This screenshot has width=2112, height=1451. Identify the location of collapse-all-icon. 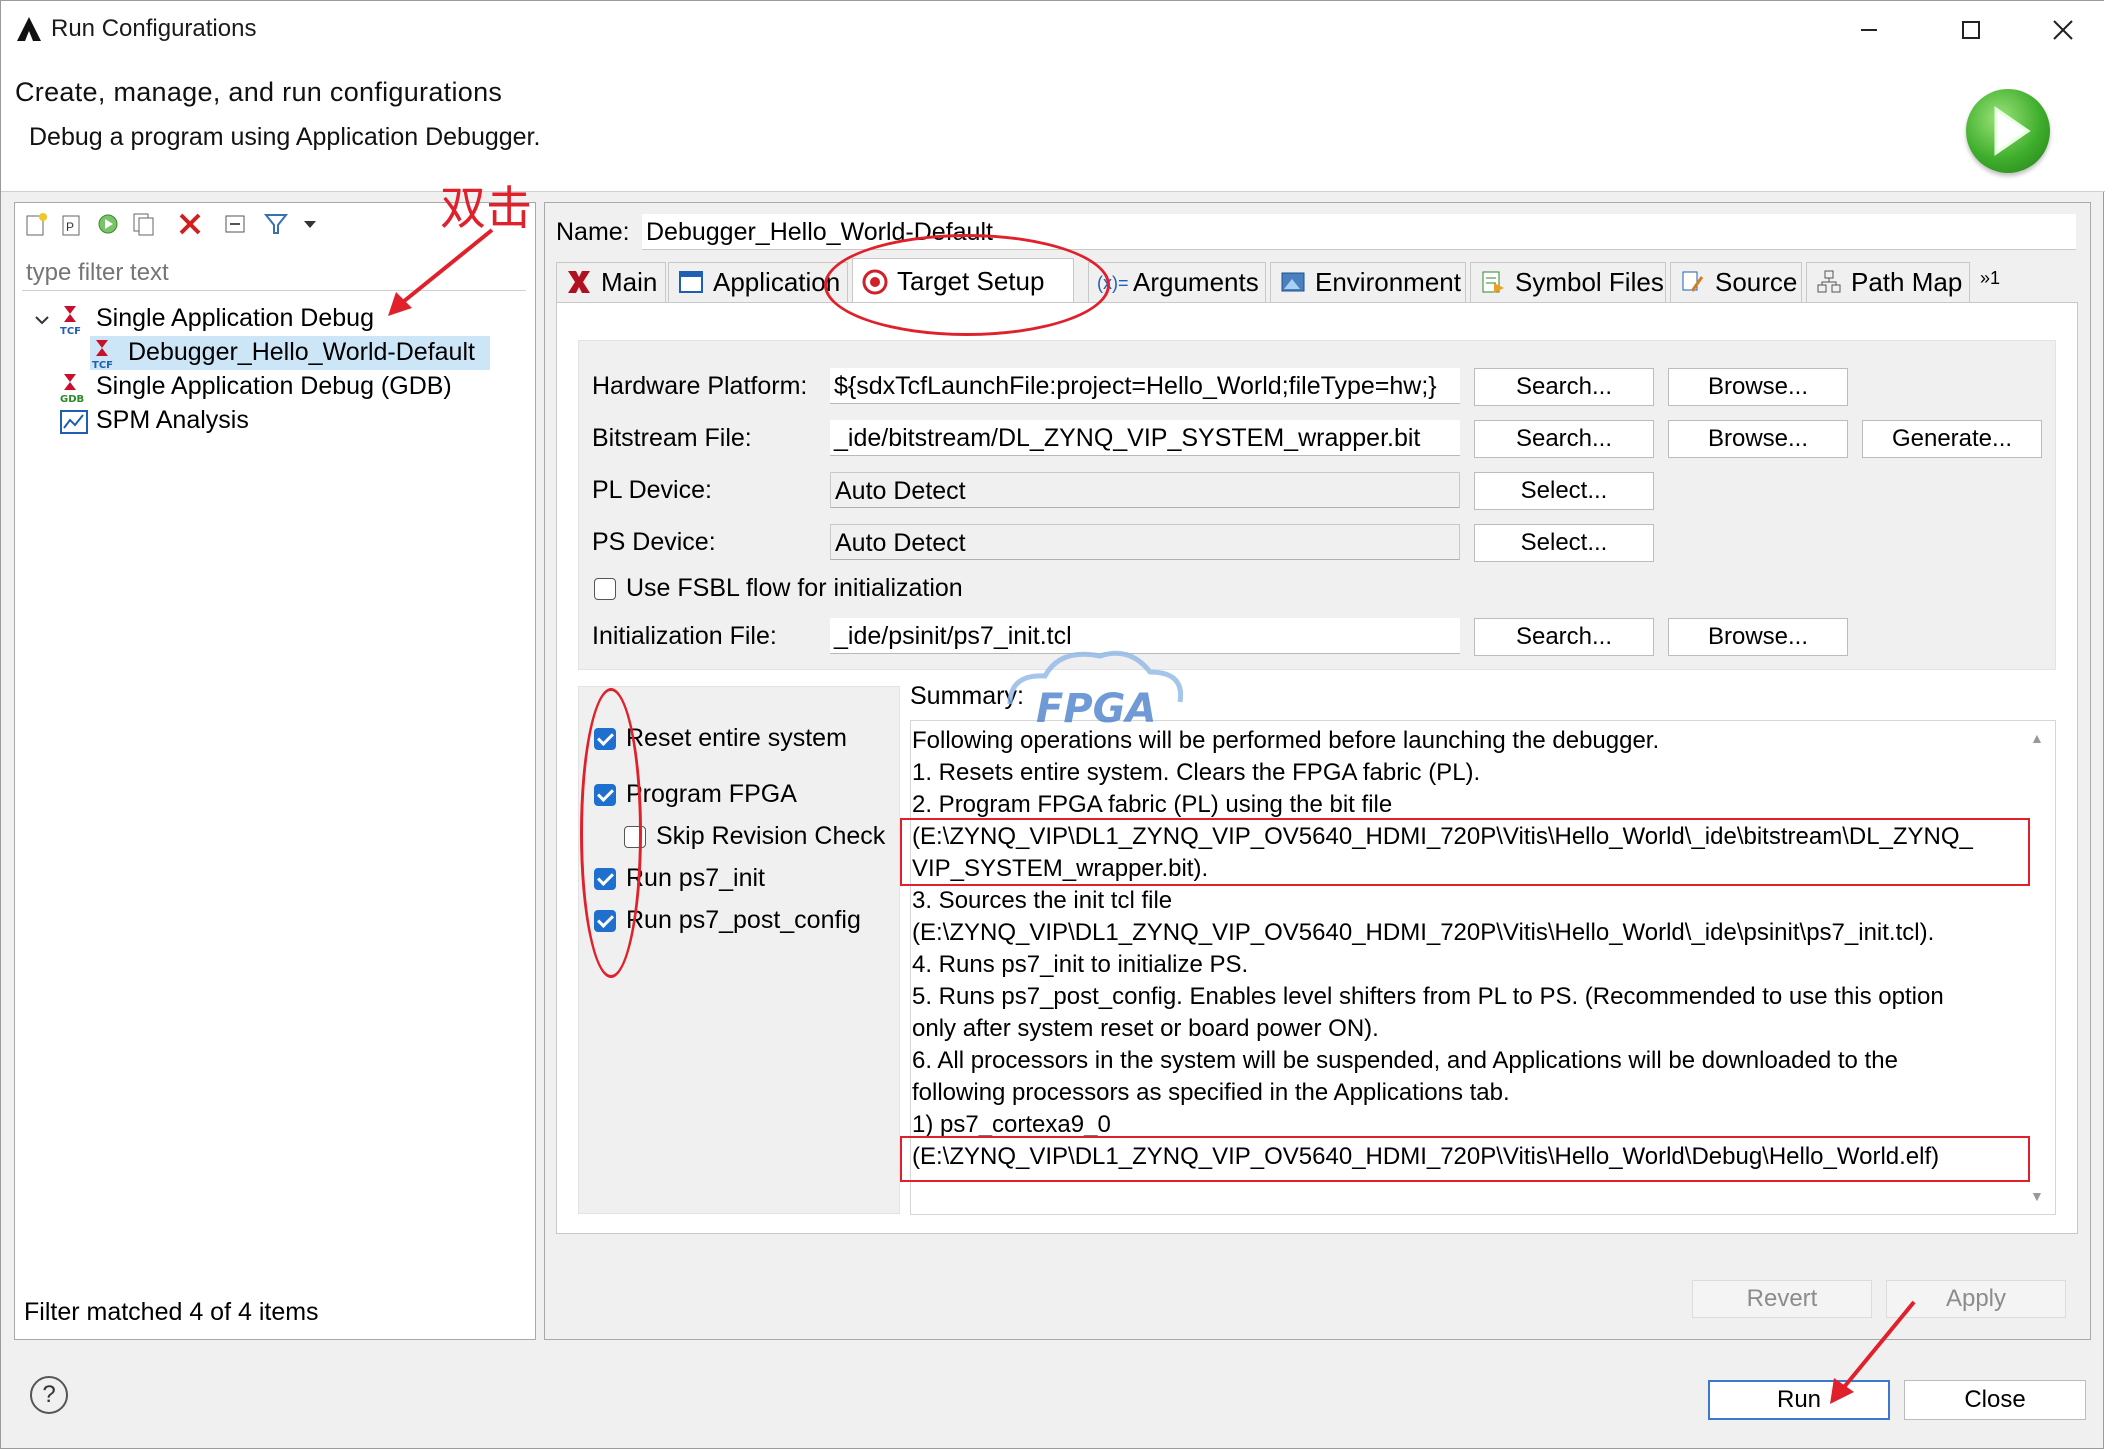
(236, 224).